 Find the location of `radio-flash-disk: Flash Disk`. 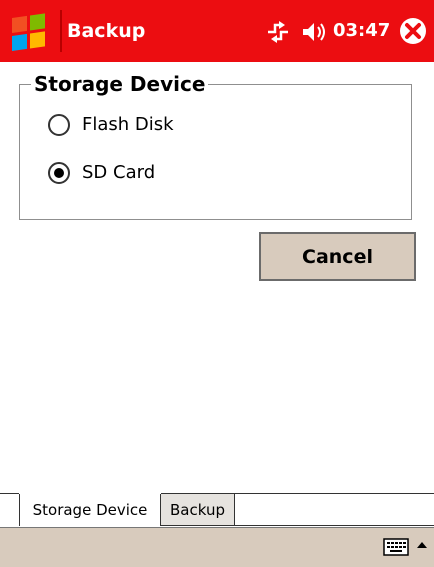

radio-flash-disk: Flash Disk is located at coordinates (148, 127).